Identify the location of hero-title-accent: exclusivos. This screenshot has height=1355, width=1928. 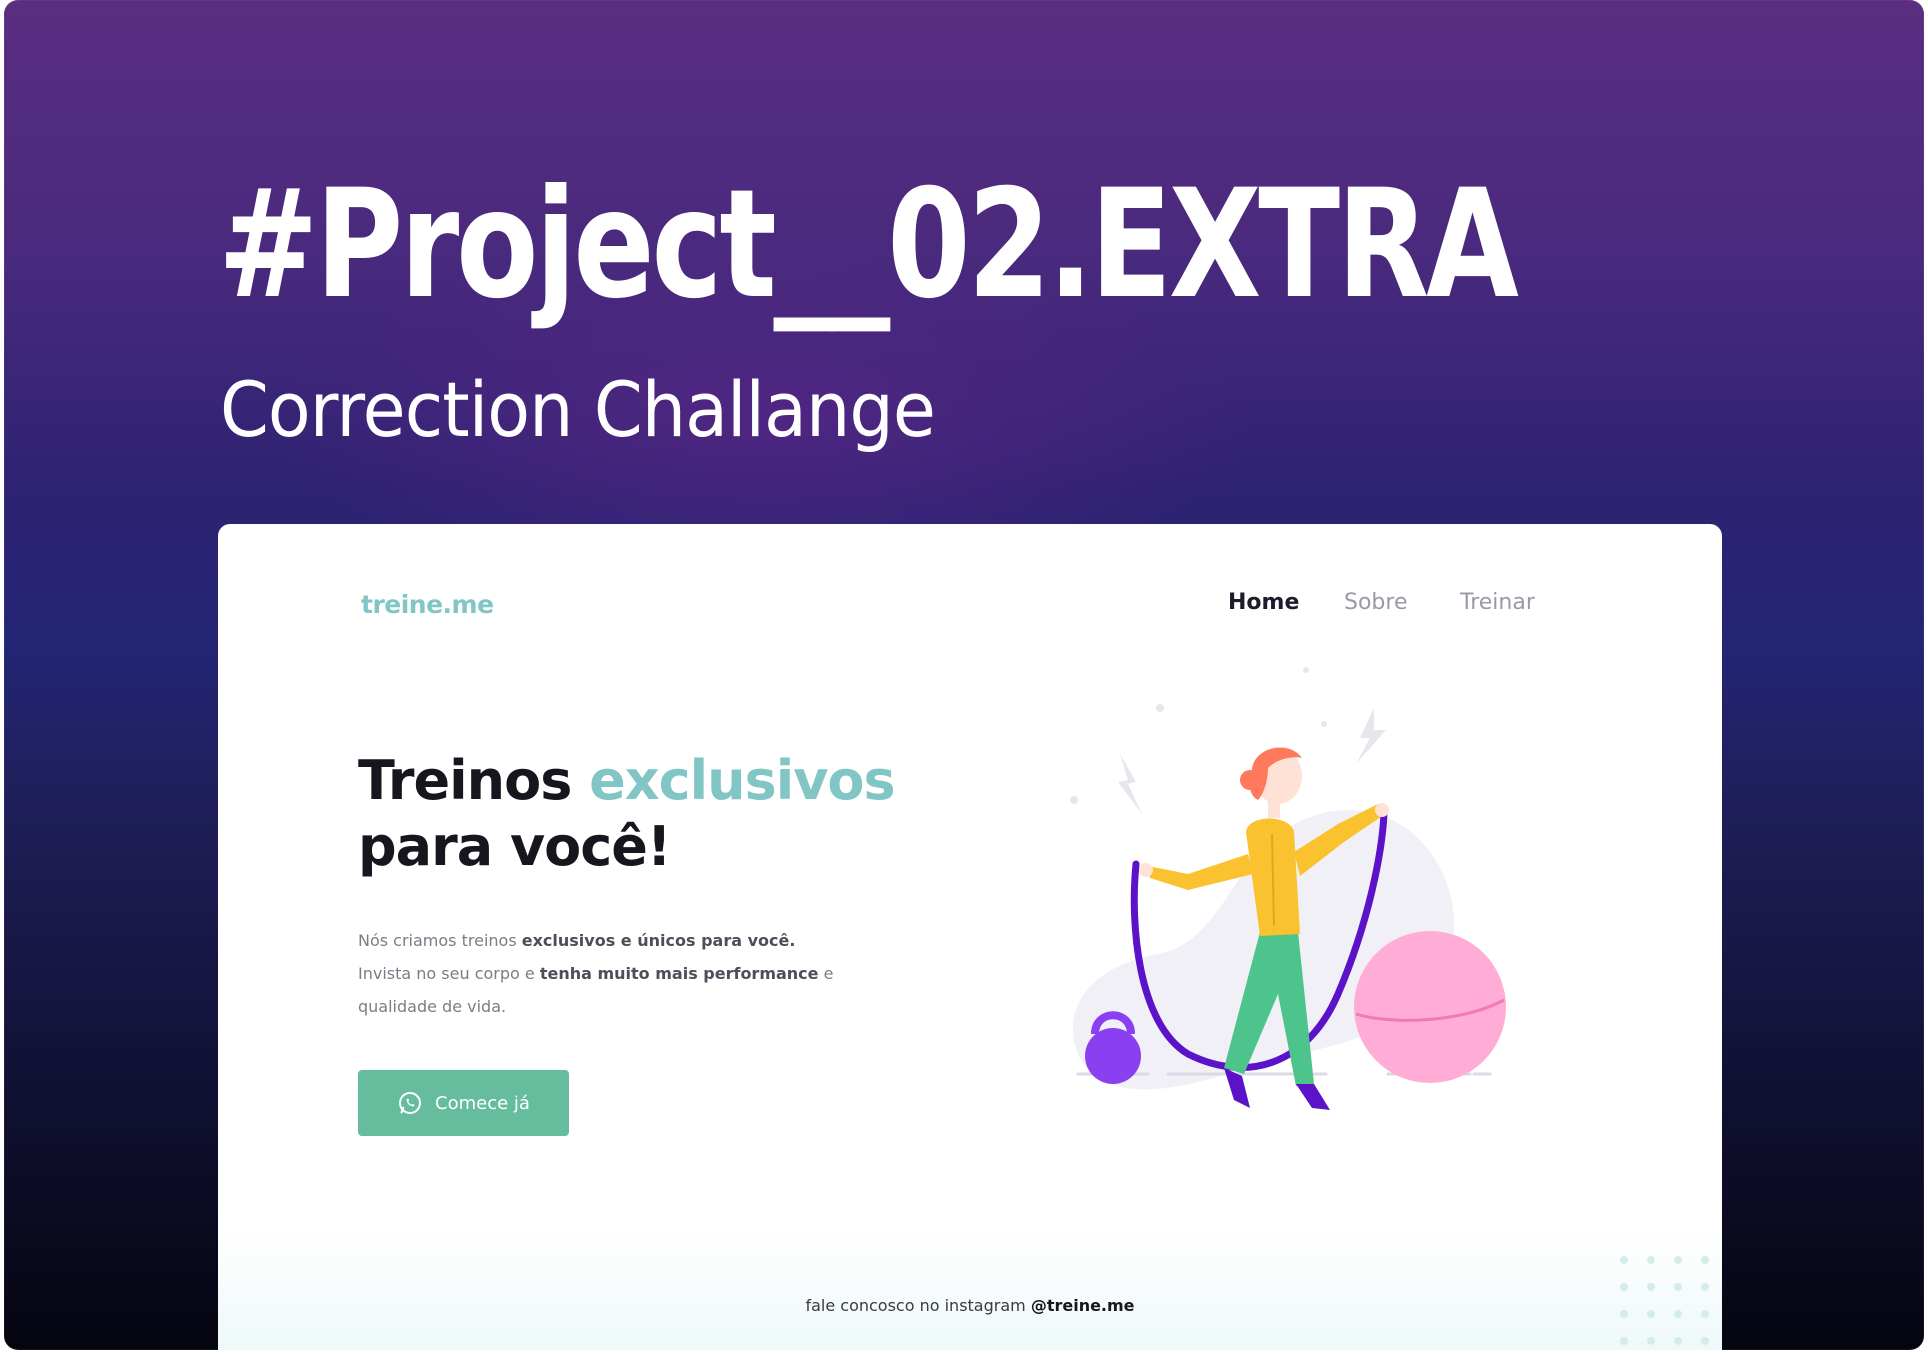
(742, 780).